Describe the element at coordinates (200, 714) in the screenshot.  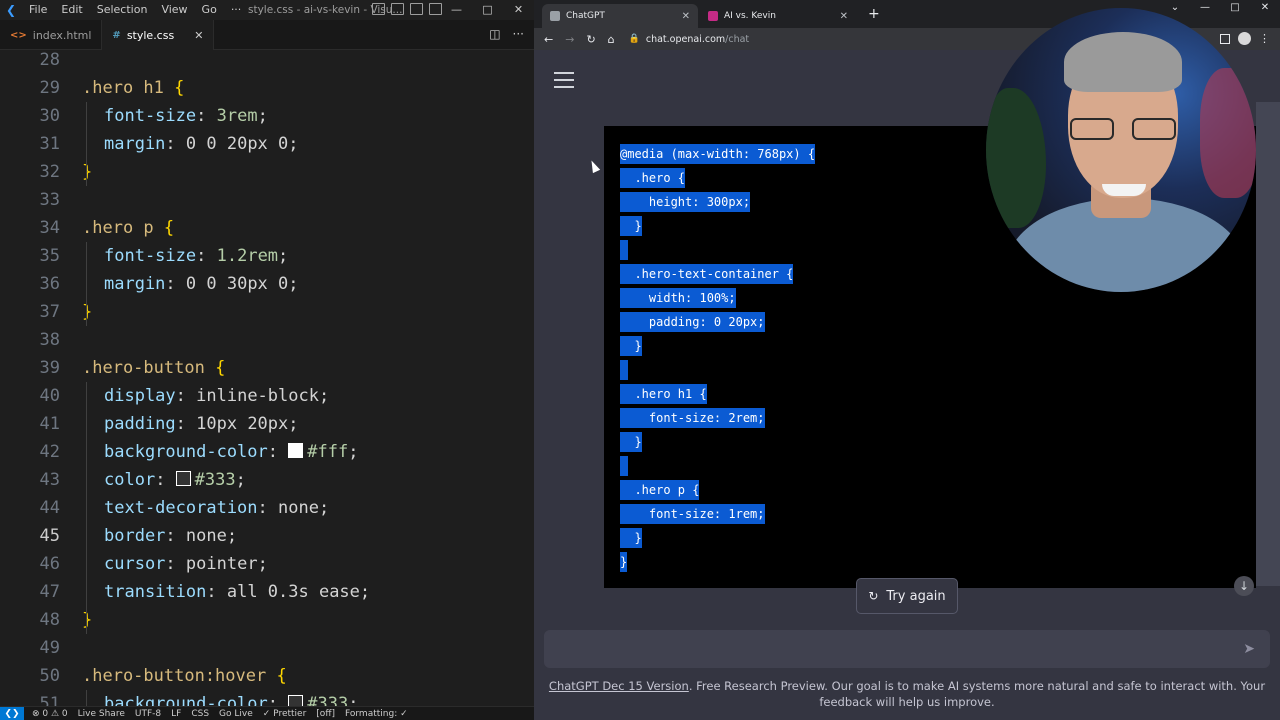
I see `language-mode: CSS` at that location.